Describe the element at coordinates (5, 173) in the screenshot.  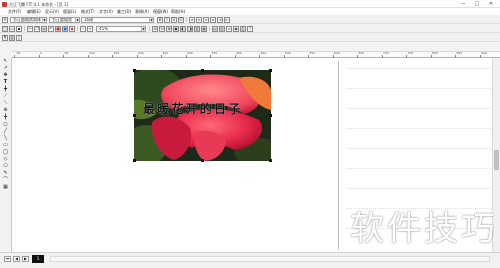
I see `pencil-tool-icon: ✎` at that location.